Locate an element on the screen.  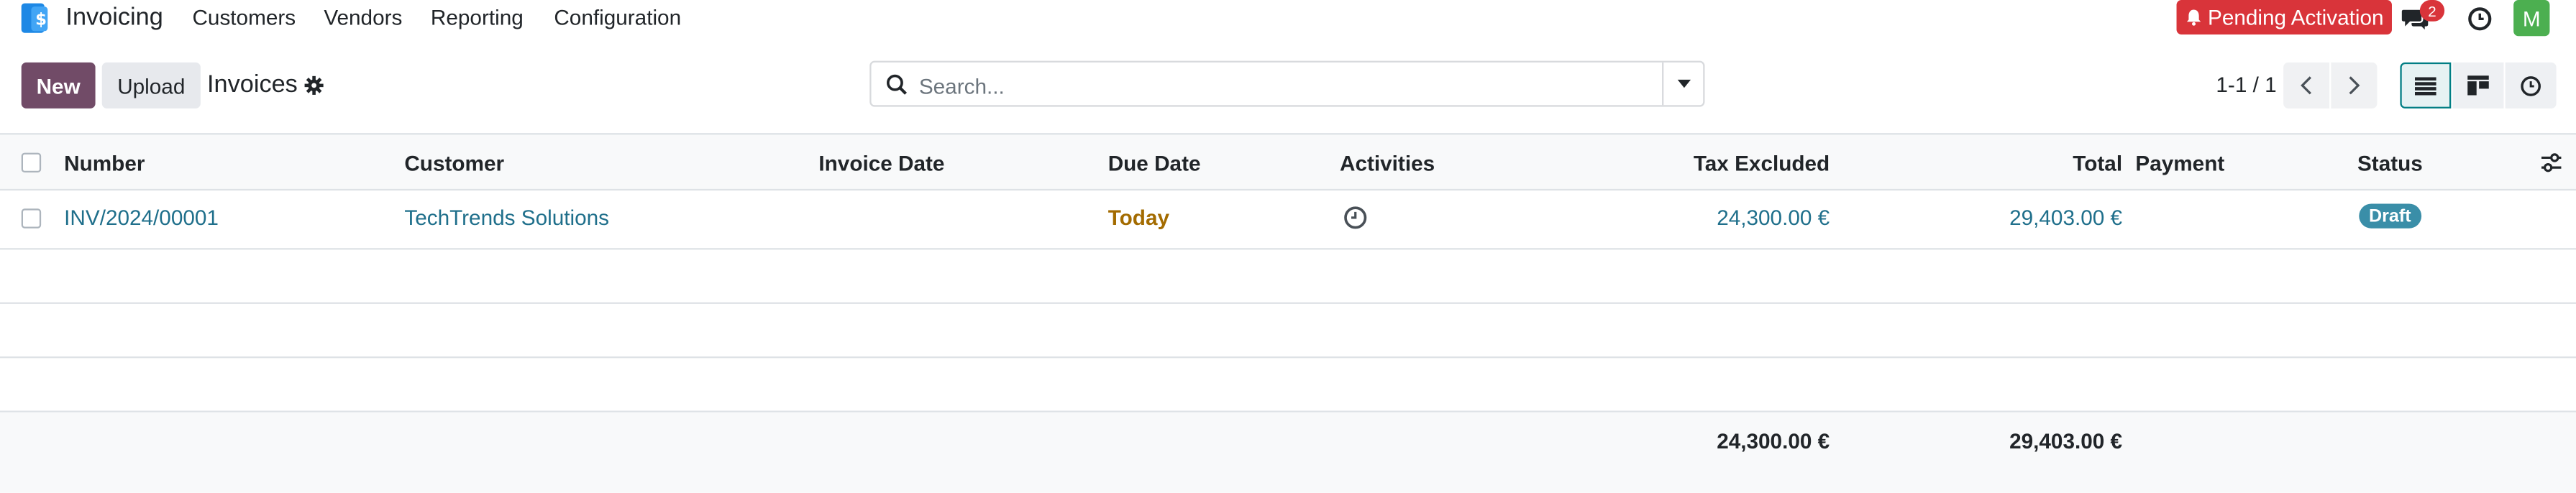
menu-customers: Customers is located at coordinates (244, 17).